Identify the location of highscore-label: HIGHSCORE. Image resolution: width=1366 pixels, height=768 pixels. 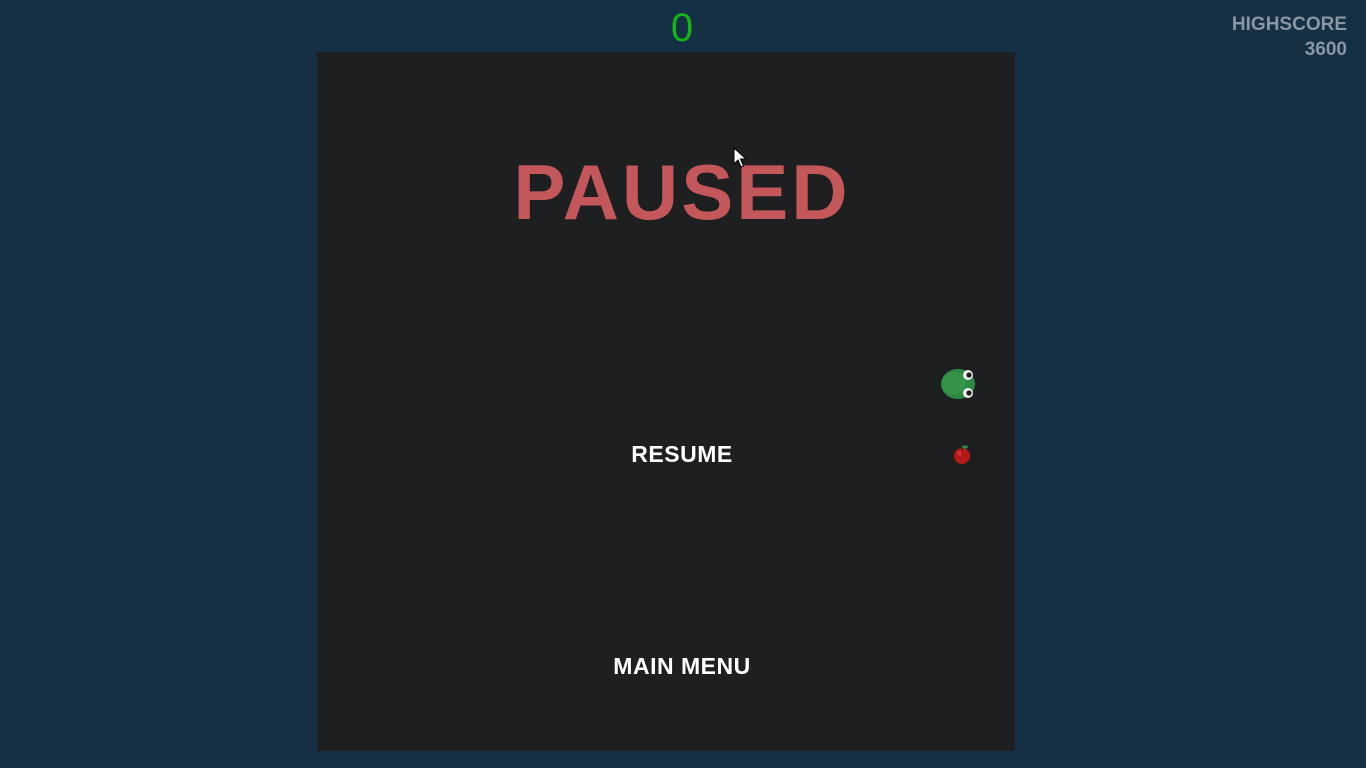
(1289, 24).